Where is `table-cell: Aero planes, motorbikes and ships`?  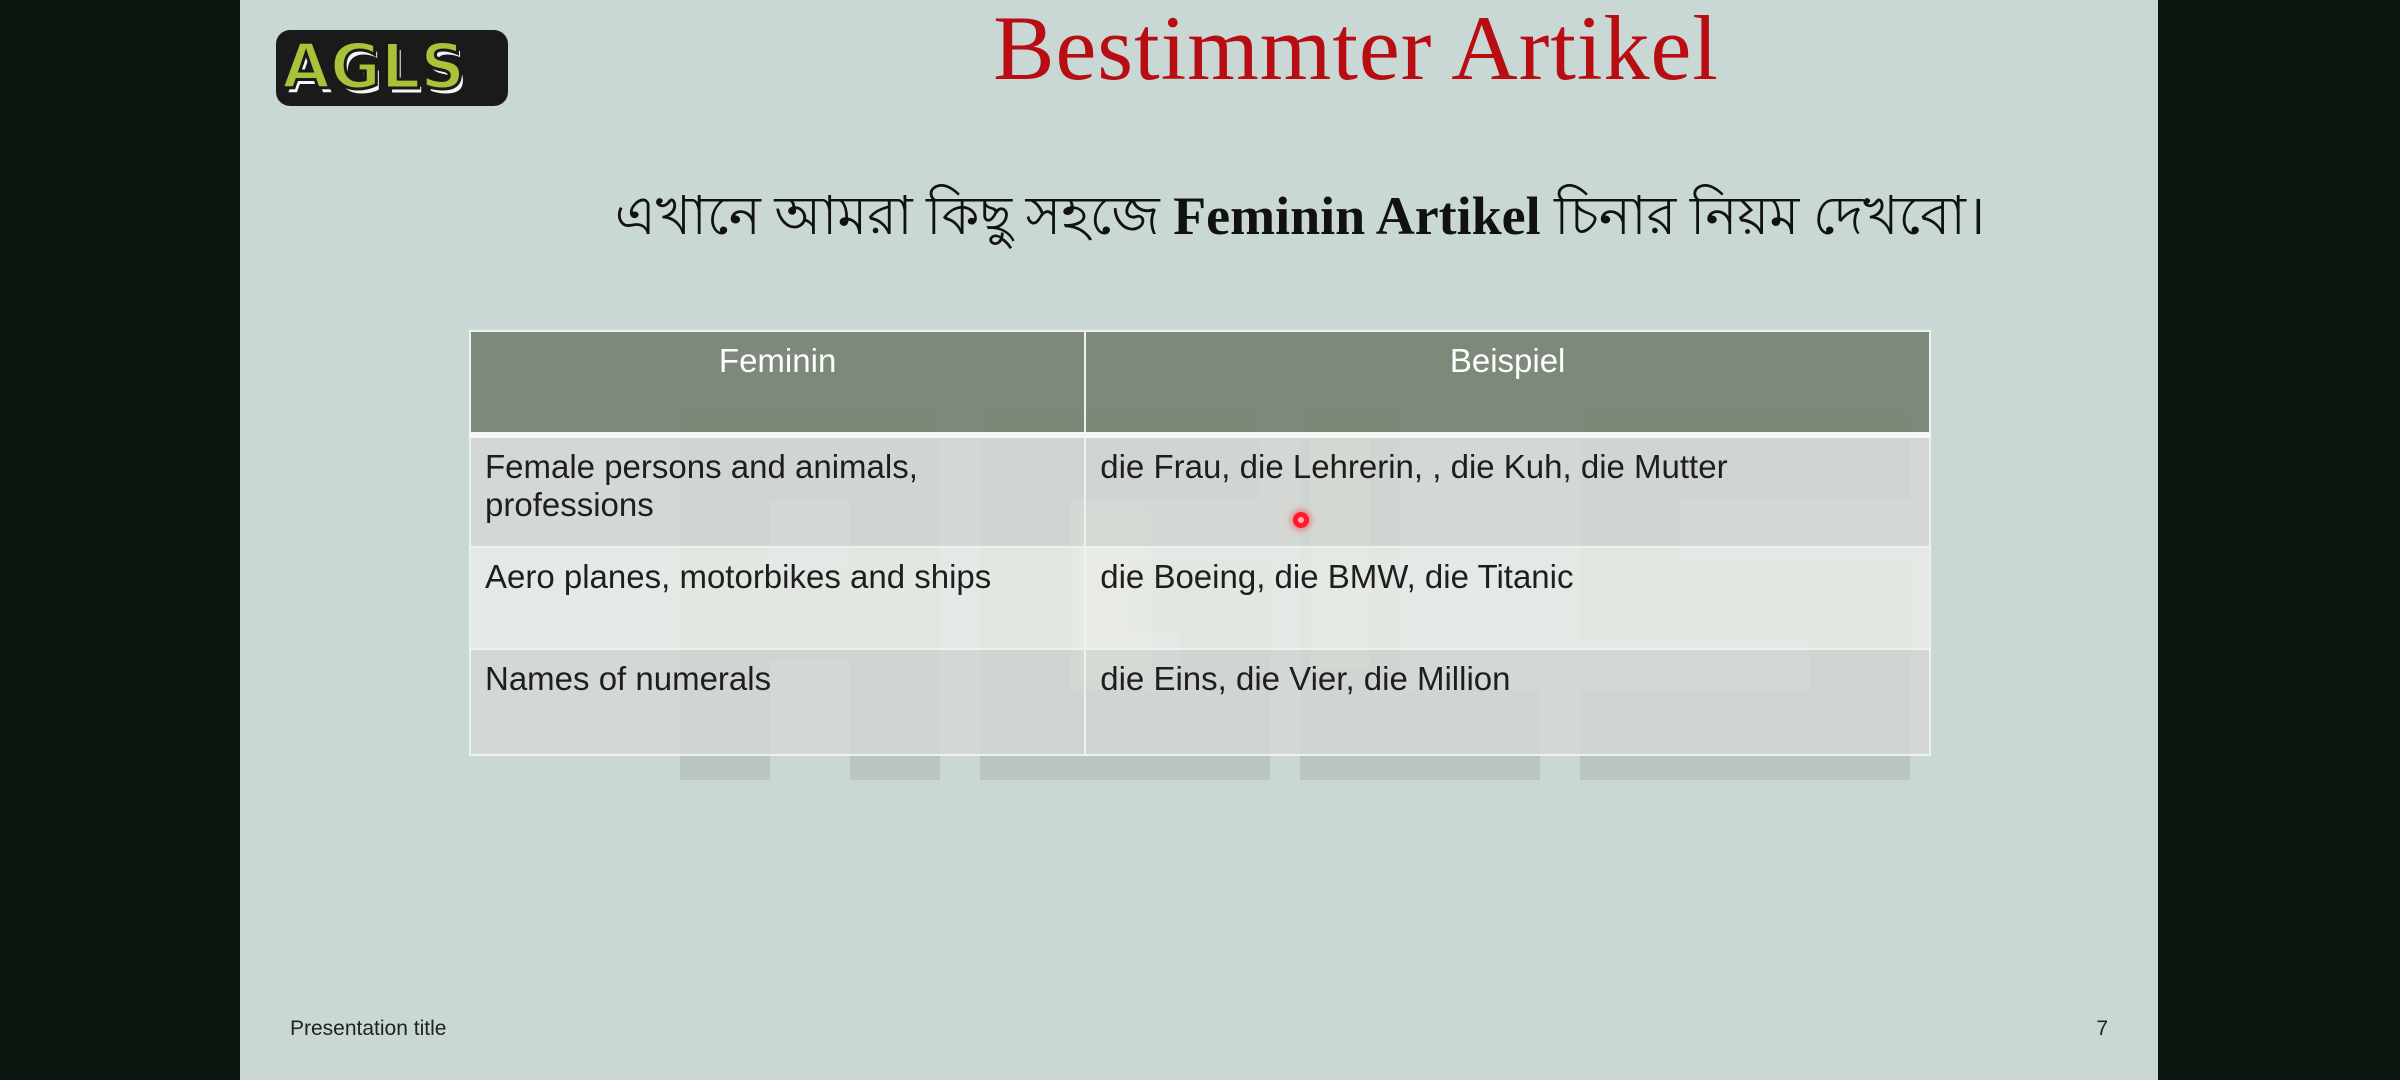
table-cell: Aero planes, motorbikes and ships is located at coordinates (777, 598).